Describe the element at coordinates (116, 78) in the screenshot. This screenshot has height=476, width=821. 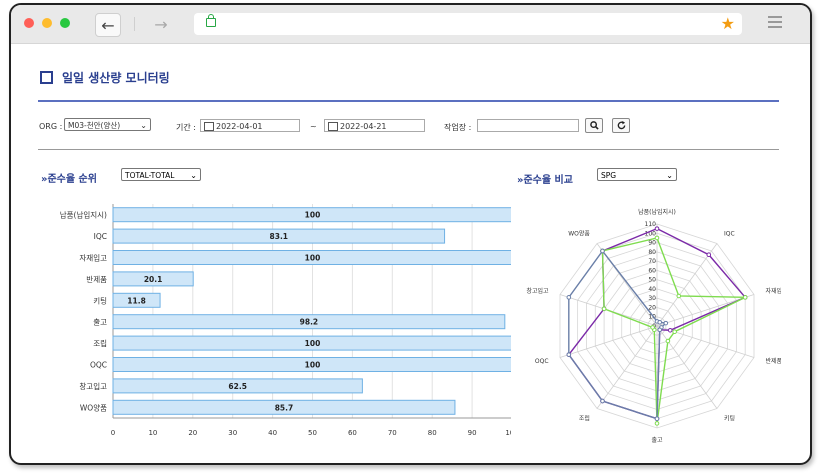
I see `page-title-text: 일일 생산량 모니터링` at that location.